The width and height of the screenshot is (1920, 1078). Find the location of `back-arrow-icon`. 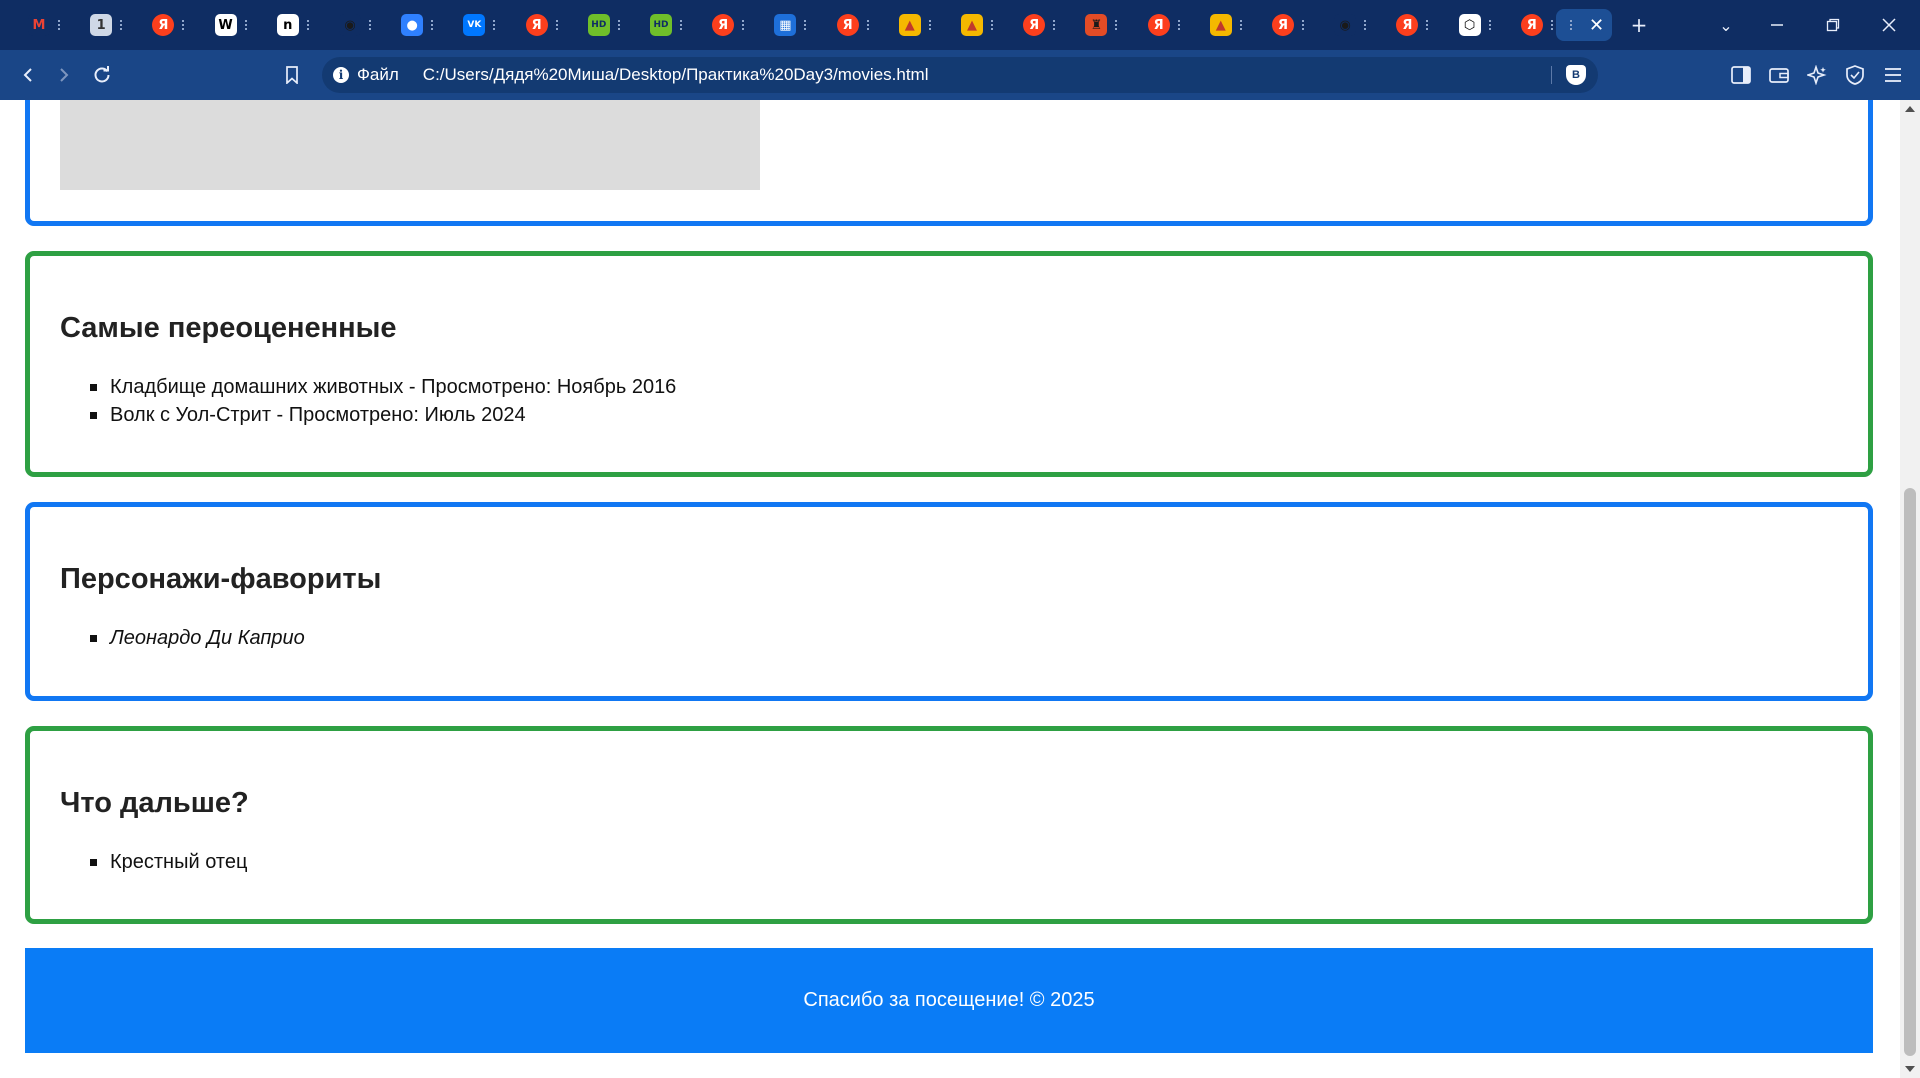

back-arrow-icon is located at coordinates (27, 75).